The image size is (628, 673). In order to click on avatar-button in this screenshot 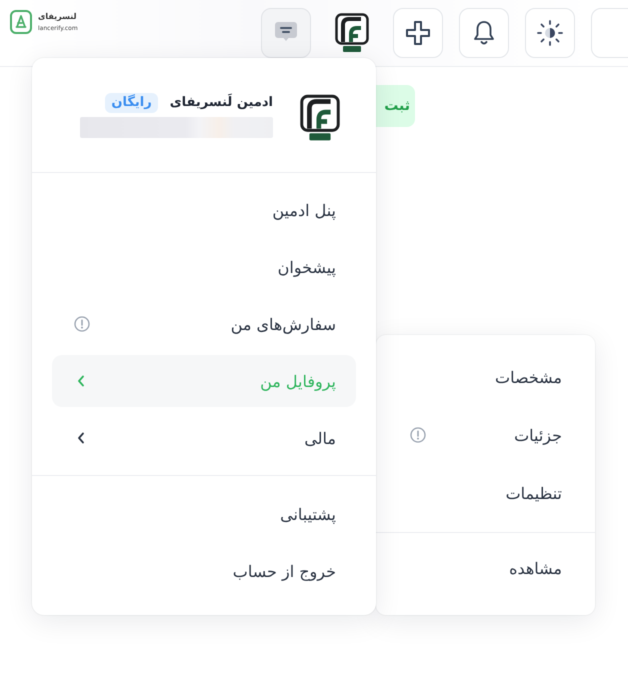, I will do `click(352, 33)`.